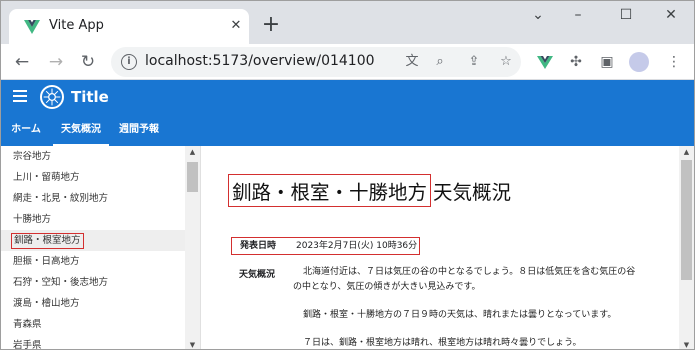 Image resolution: width=695 pixels, height=350 pixels. I want to click on translate-icon: 文, so click(412, 62).